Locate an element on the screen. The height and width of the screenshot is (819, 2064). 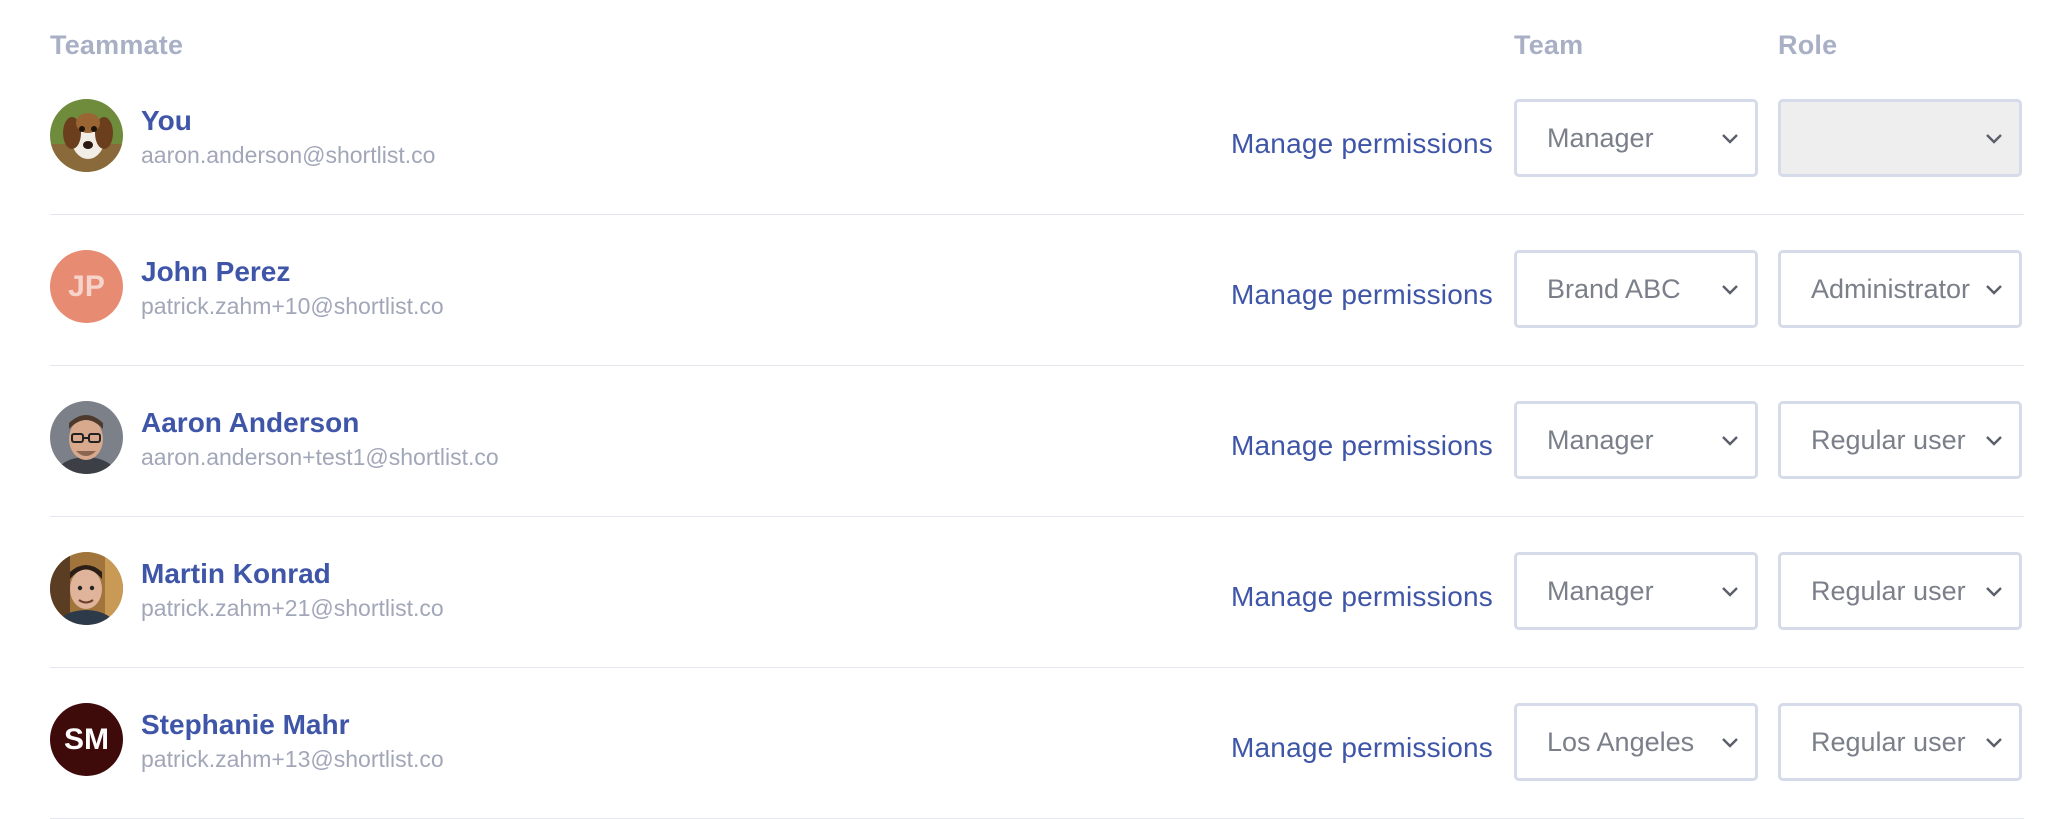
avatar-initials: SM is located at coordinates (86, 739).